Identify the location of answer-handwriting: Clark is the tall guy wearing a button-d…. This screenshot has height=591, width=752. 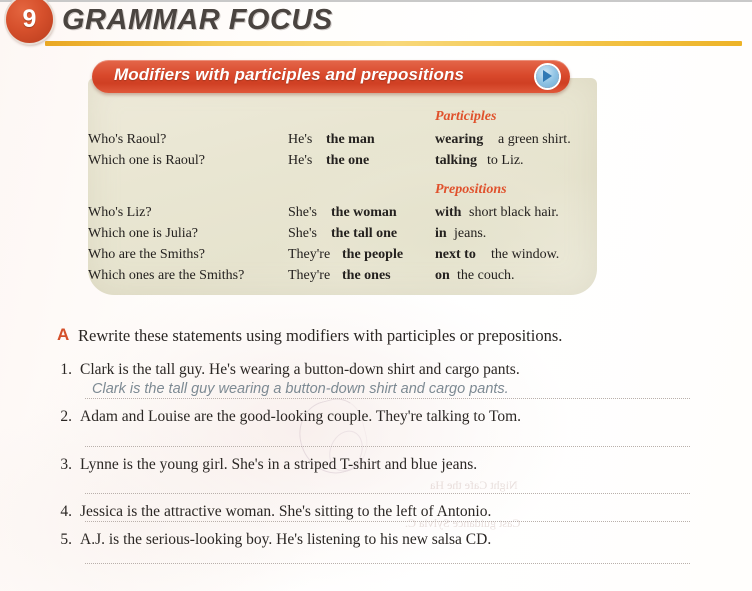
(300, 389).